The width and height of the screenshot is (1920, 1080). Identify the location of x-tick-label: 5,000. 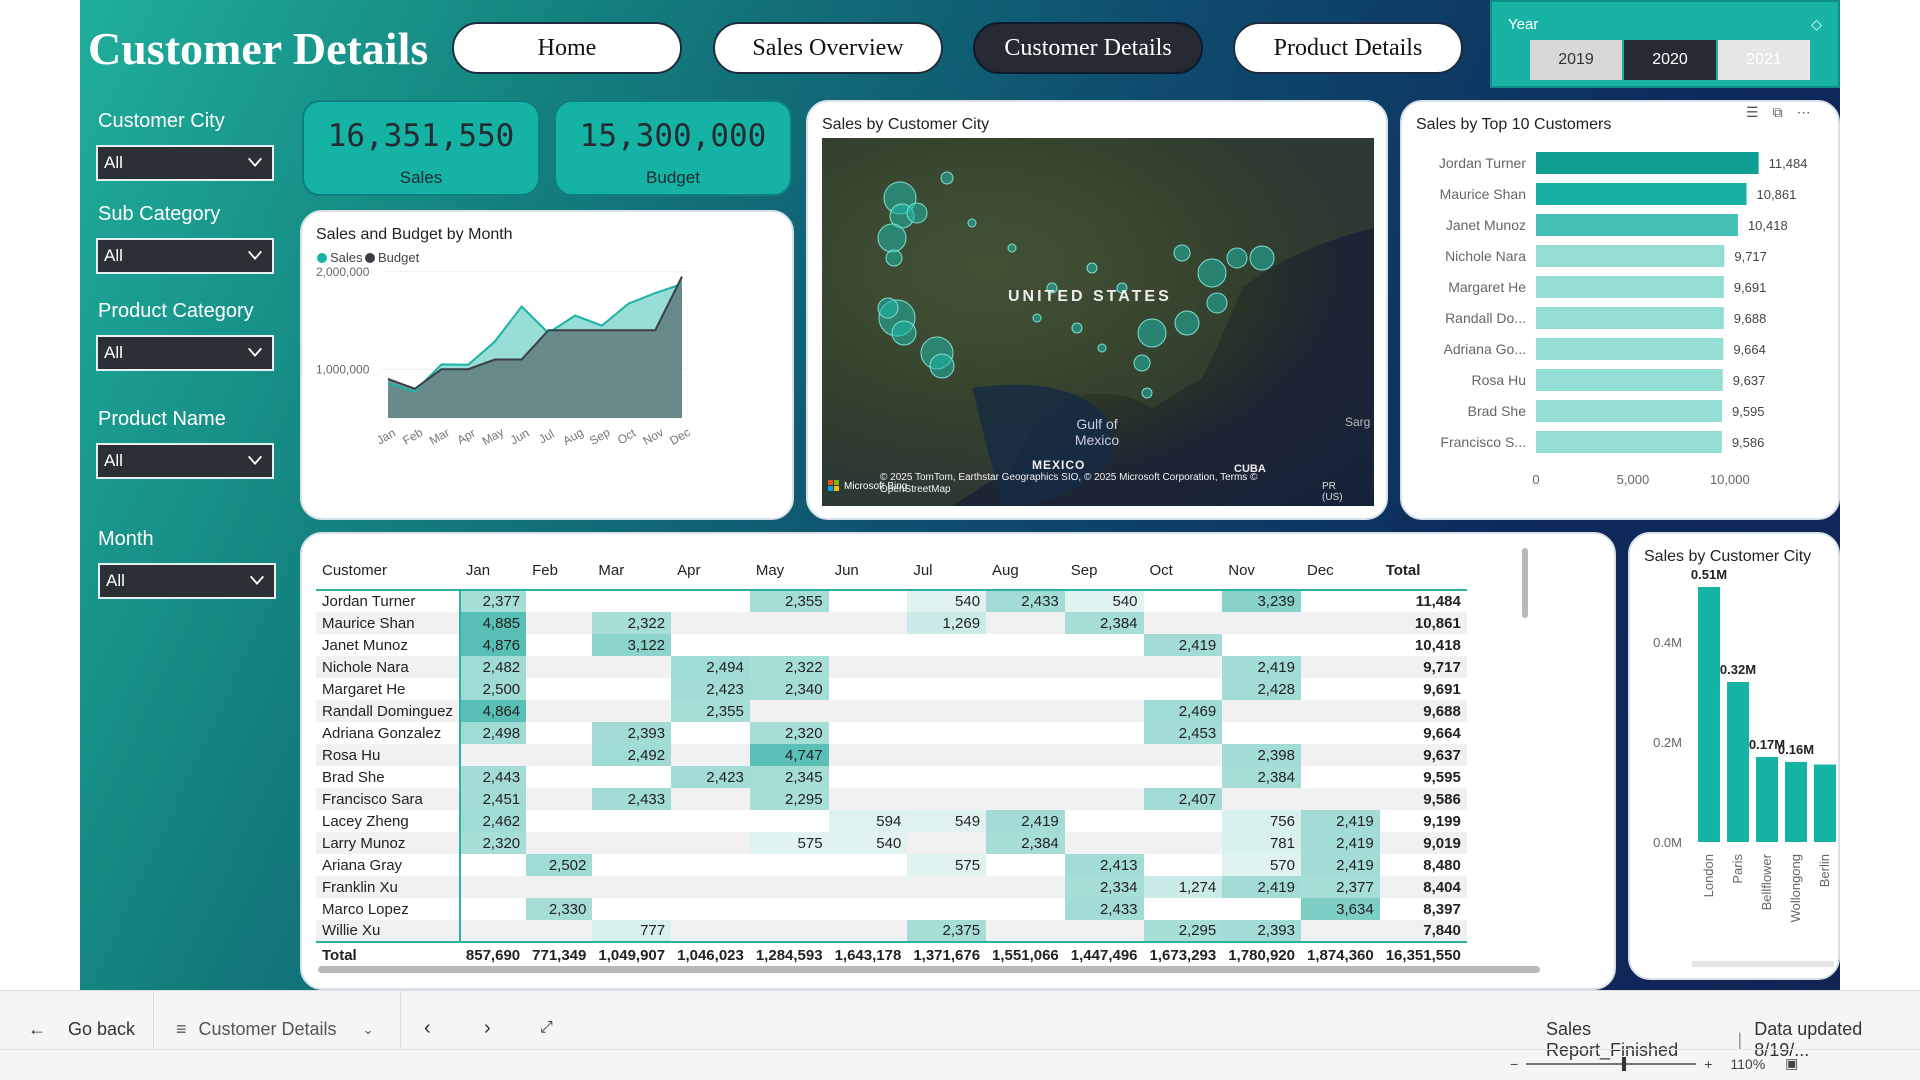
(1633, 479).